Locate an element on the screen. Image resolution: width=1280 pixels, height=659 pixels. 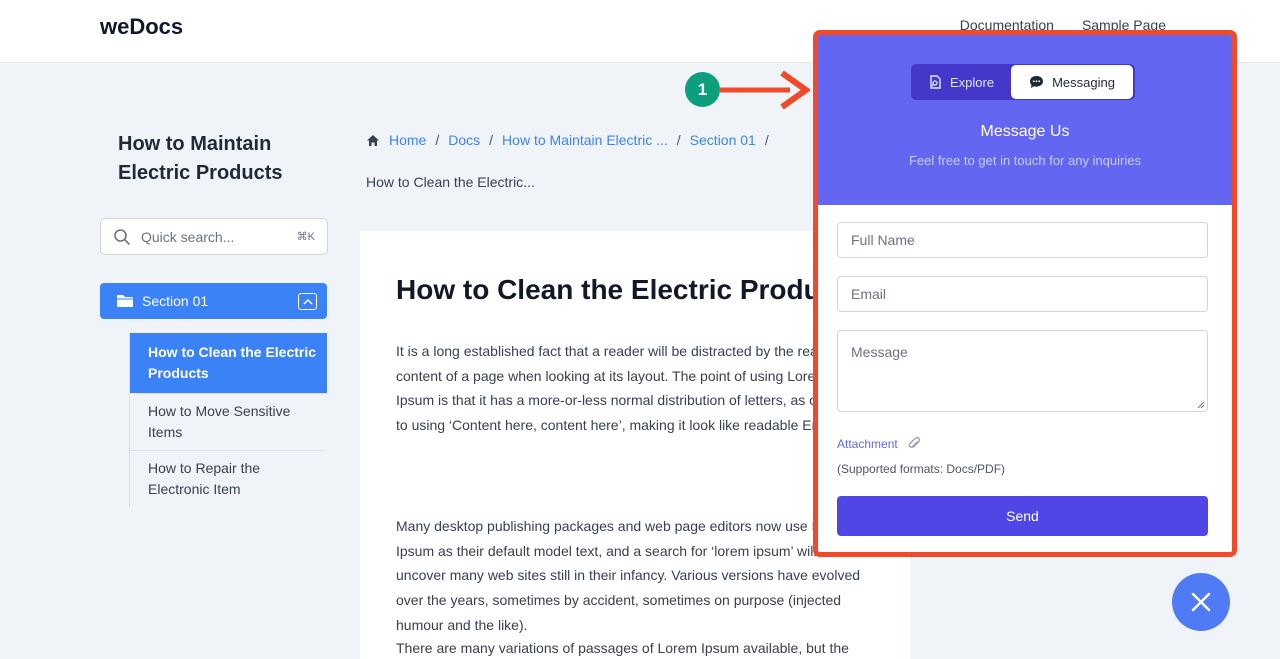
sidebar-item-move-sensitive-items: How to Move Sensitive Items is located at coordinates (228, 422).